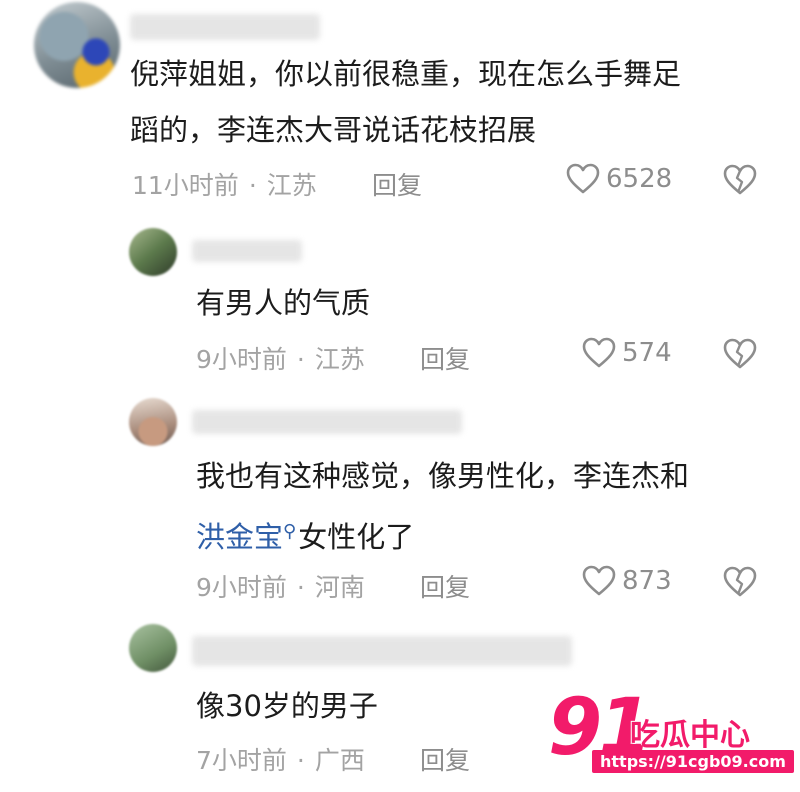  I want to click on reply-text-line: 我也有这种感觉，像男性化，李连杰和, so click(443, 476).